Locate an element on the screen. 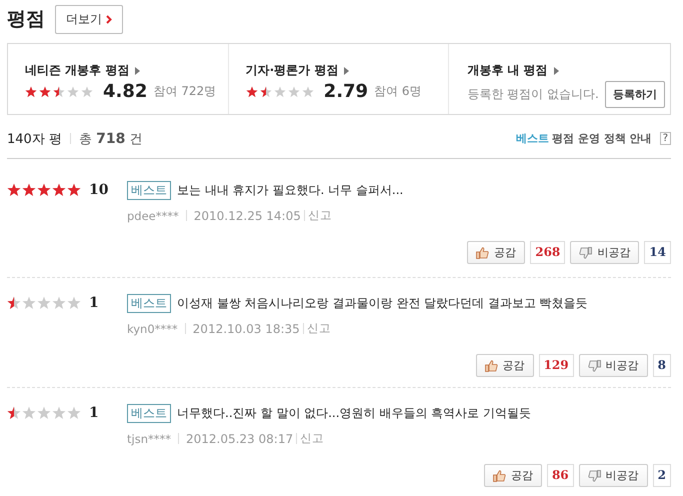  user-id: kyn0**** is located at coordinates (152, 329).